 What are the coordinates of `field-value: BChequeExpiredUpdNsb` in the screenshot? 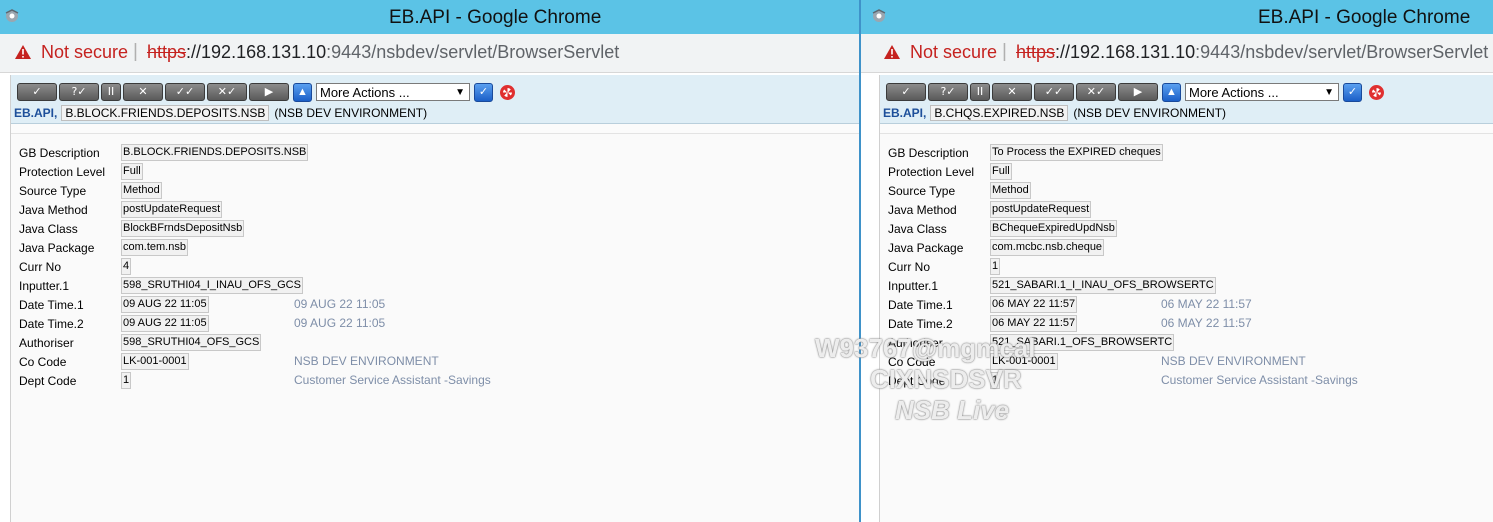 It's located at (1053, 228).